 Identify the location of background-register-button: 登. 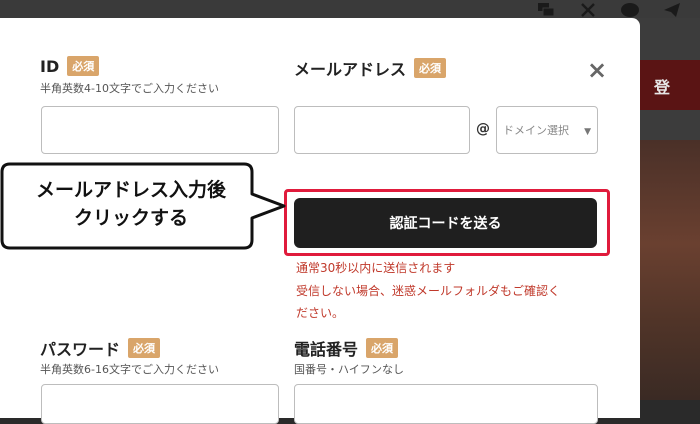
(670, 85).